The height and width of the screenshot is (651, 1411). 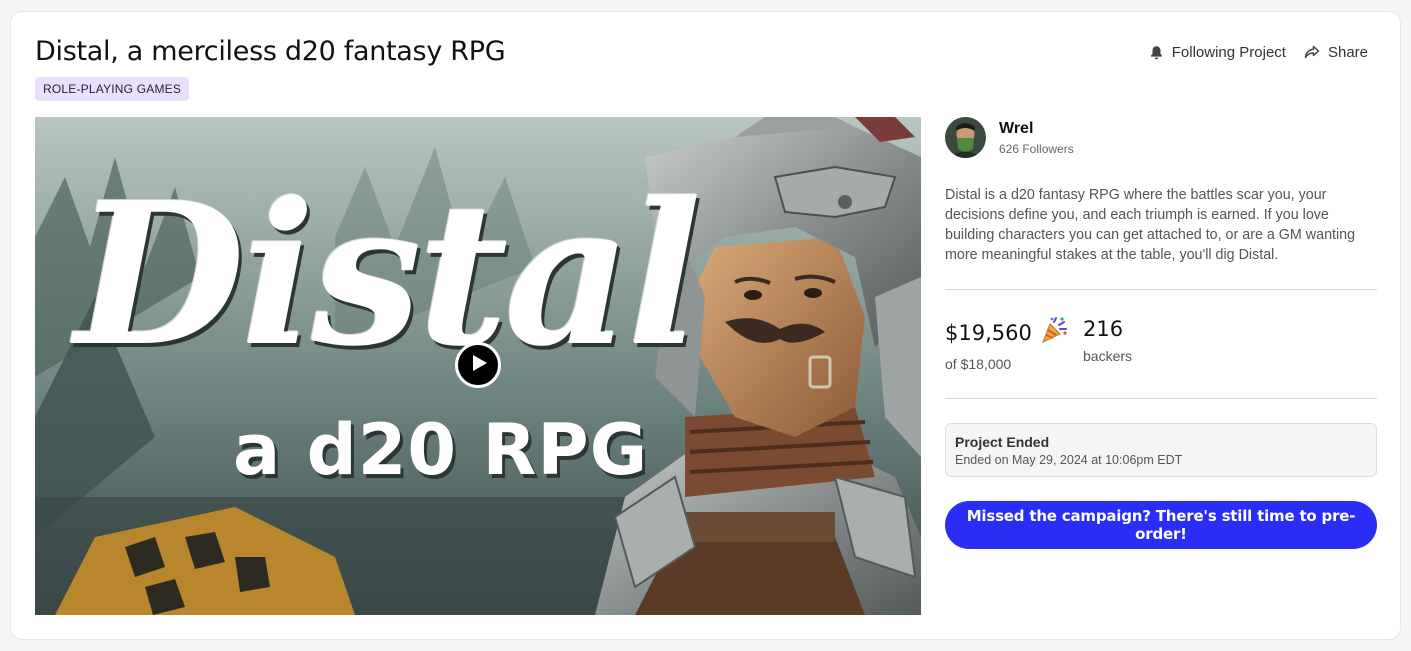 I want to click on bell-icon, so click(x=1156, y=53).